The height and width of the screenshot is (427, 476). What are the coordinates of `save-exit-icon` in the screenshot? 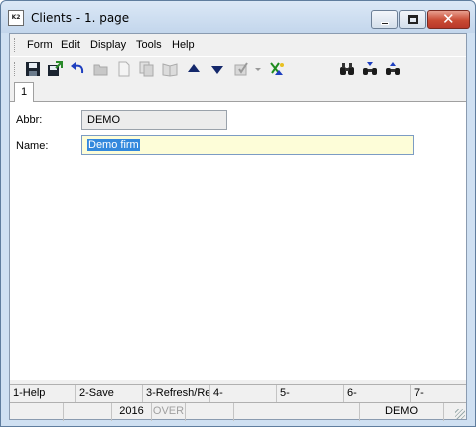 It's located at (55, 69).